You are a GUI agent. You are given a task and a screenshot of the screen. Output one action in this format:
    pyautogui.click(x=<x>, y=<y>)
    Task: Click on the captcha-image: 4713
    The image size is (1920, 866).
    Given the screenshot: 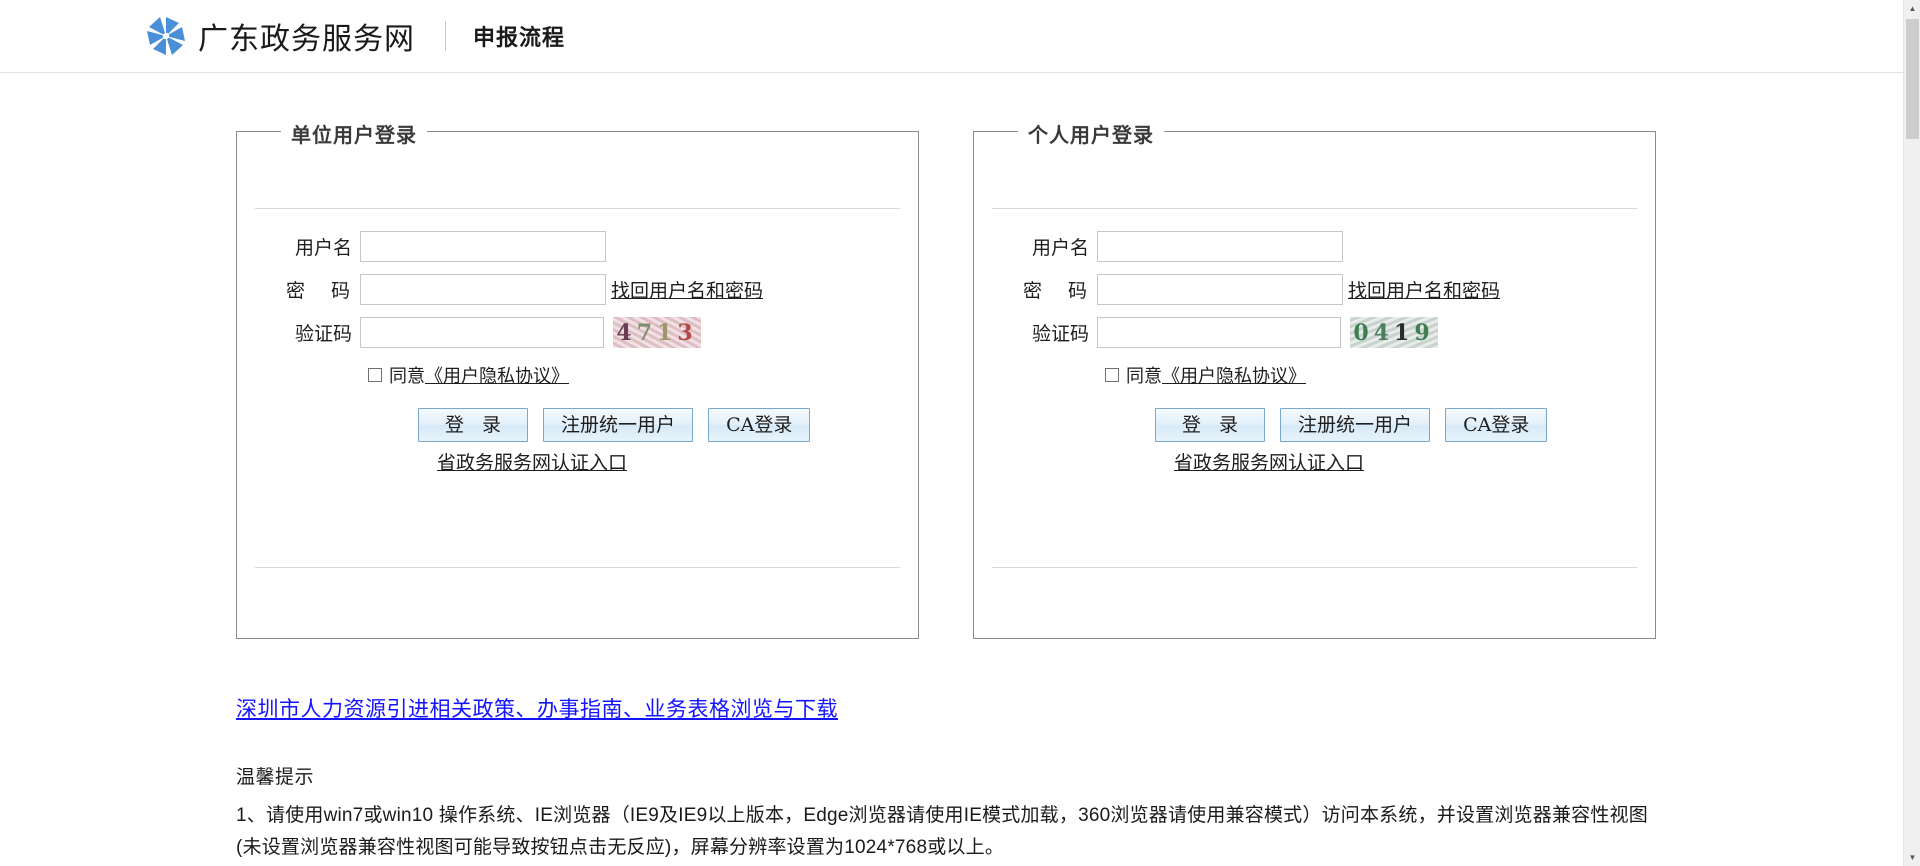 What is the action you would take?
    pyautogui.click(x=657, y=332)
    